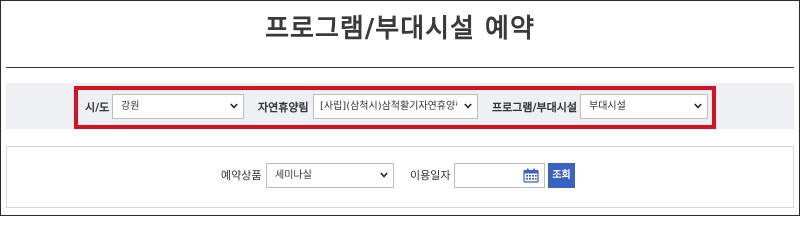  I want to click on sido-label: 시/도, so click(97, 107).